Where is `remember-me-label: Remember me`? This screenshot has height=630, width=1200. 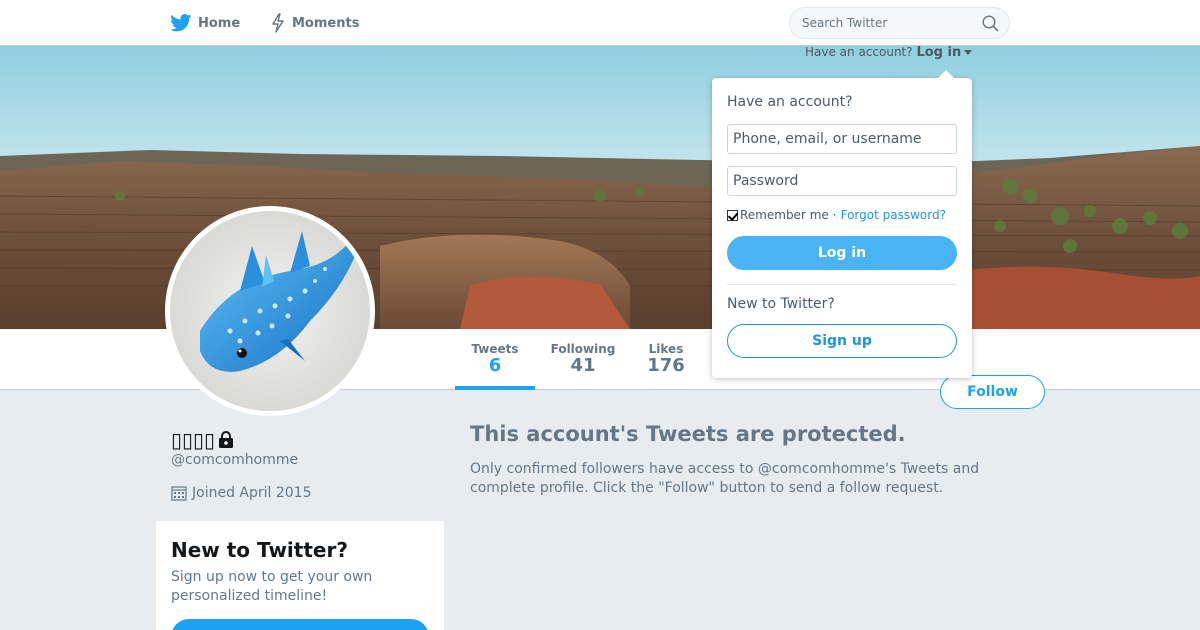
remember-me-label: Remember me is located at coordinates (784, 215).